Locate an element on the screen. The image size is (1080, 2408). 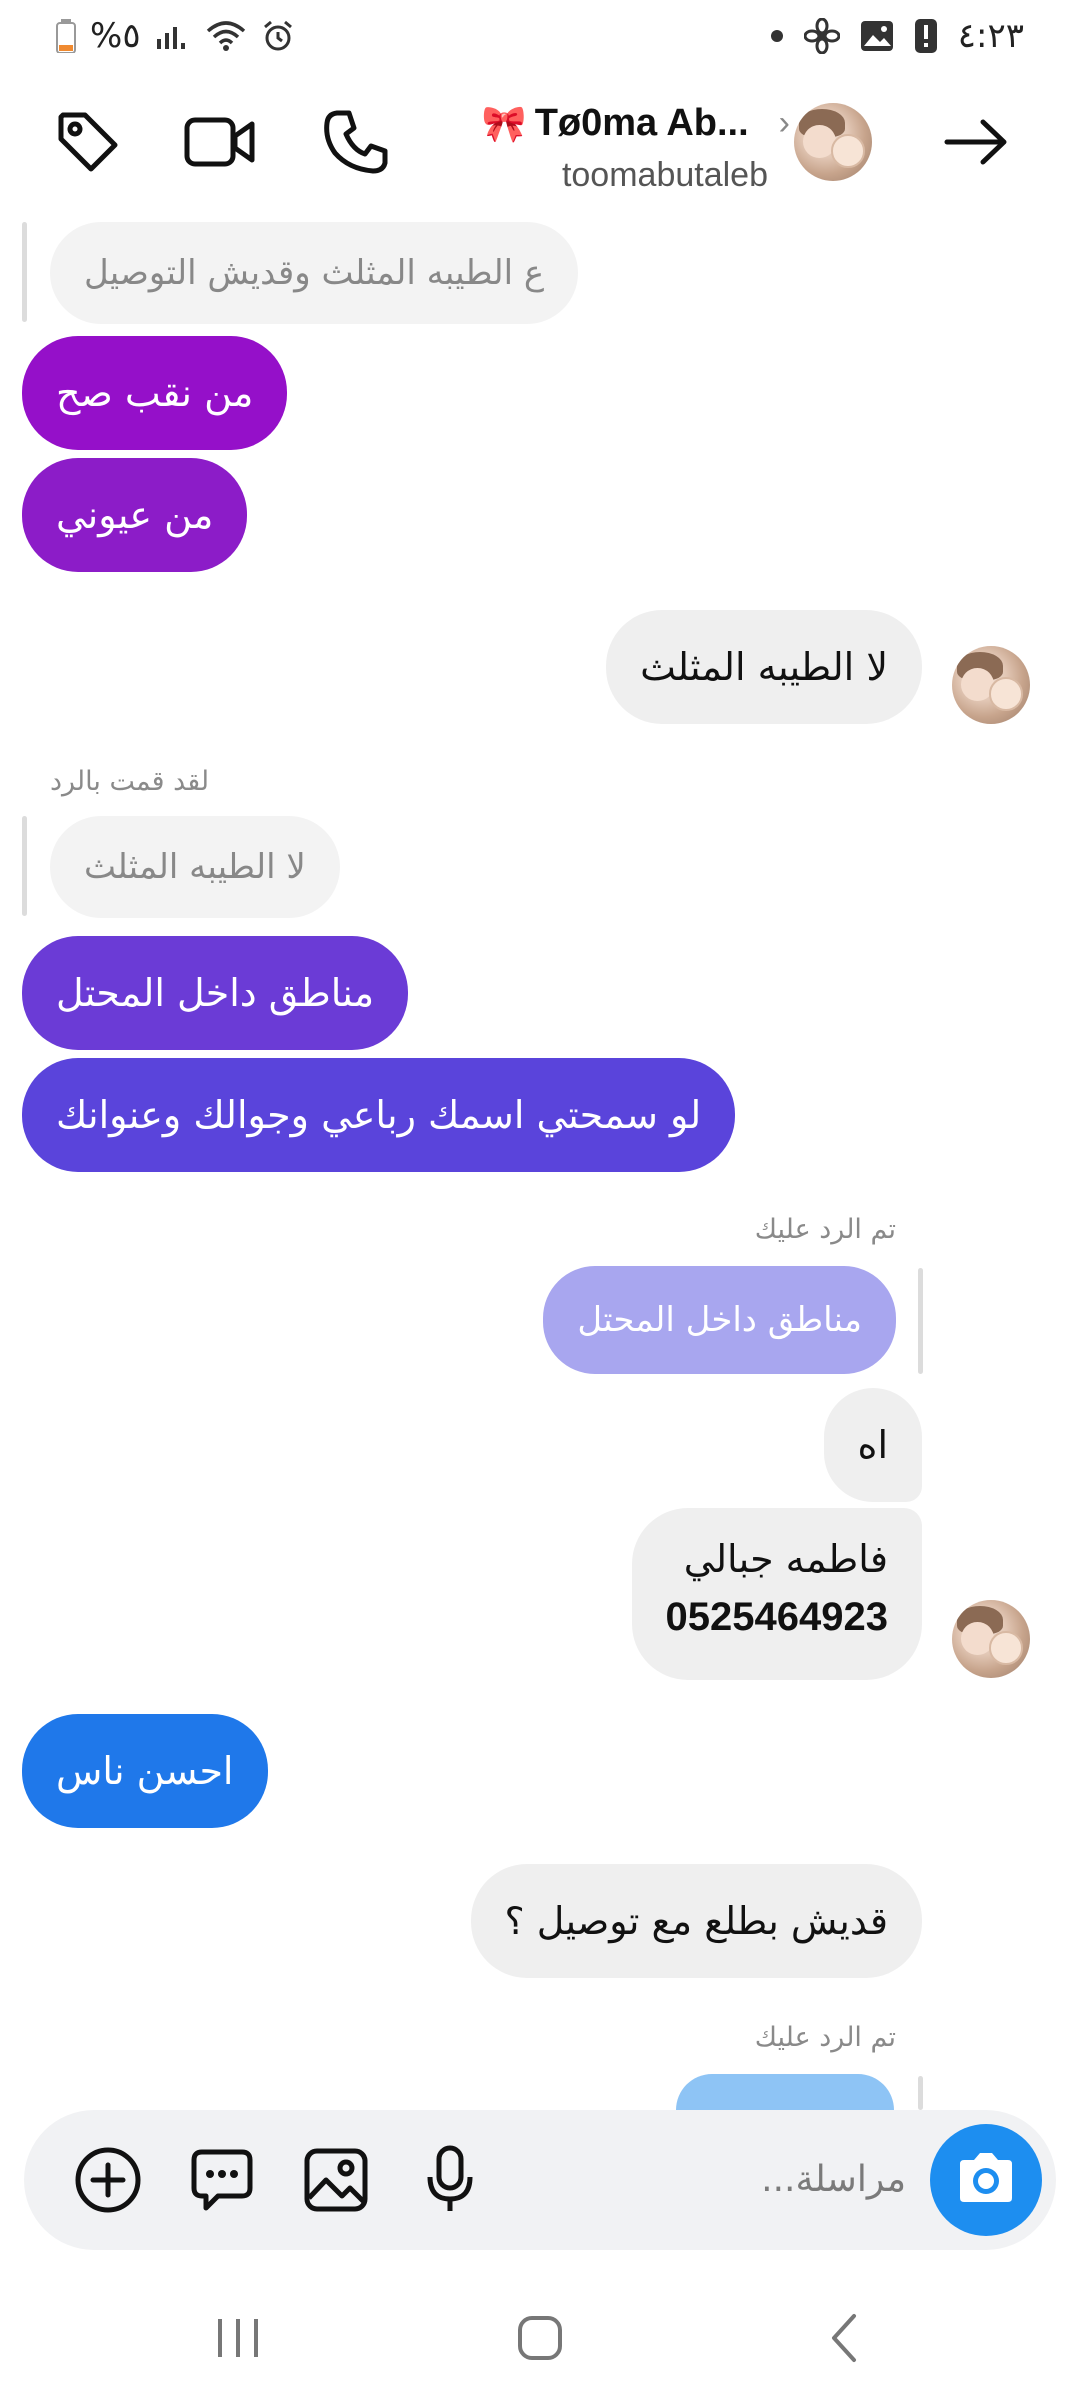
phone-icon is located at coordinates (356, 142).